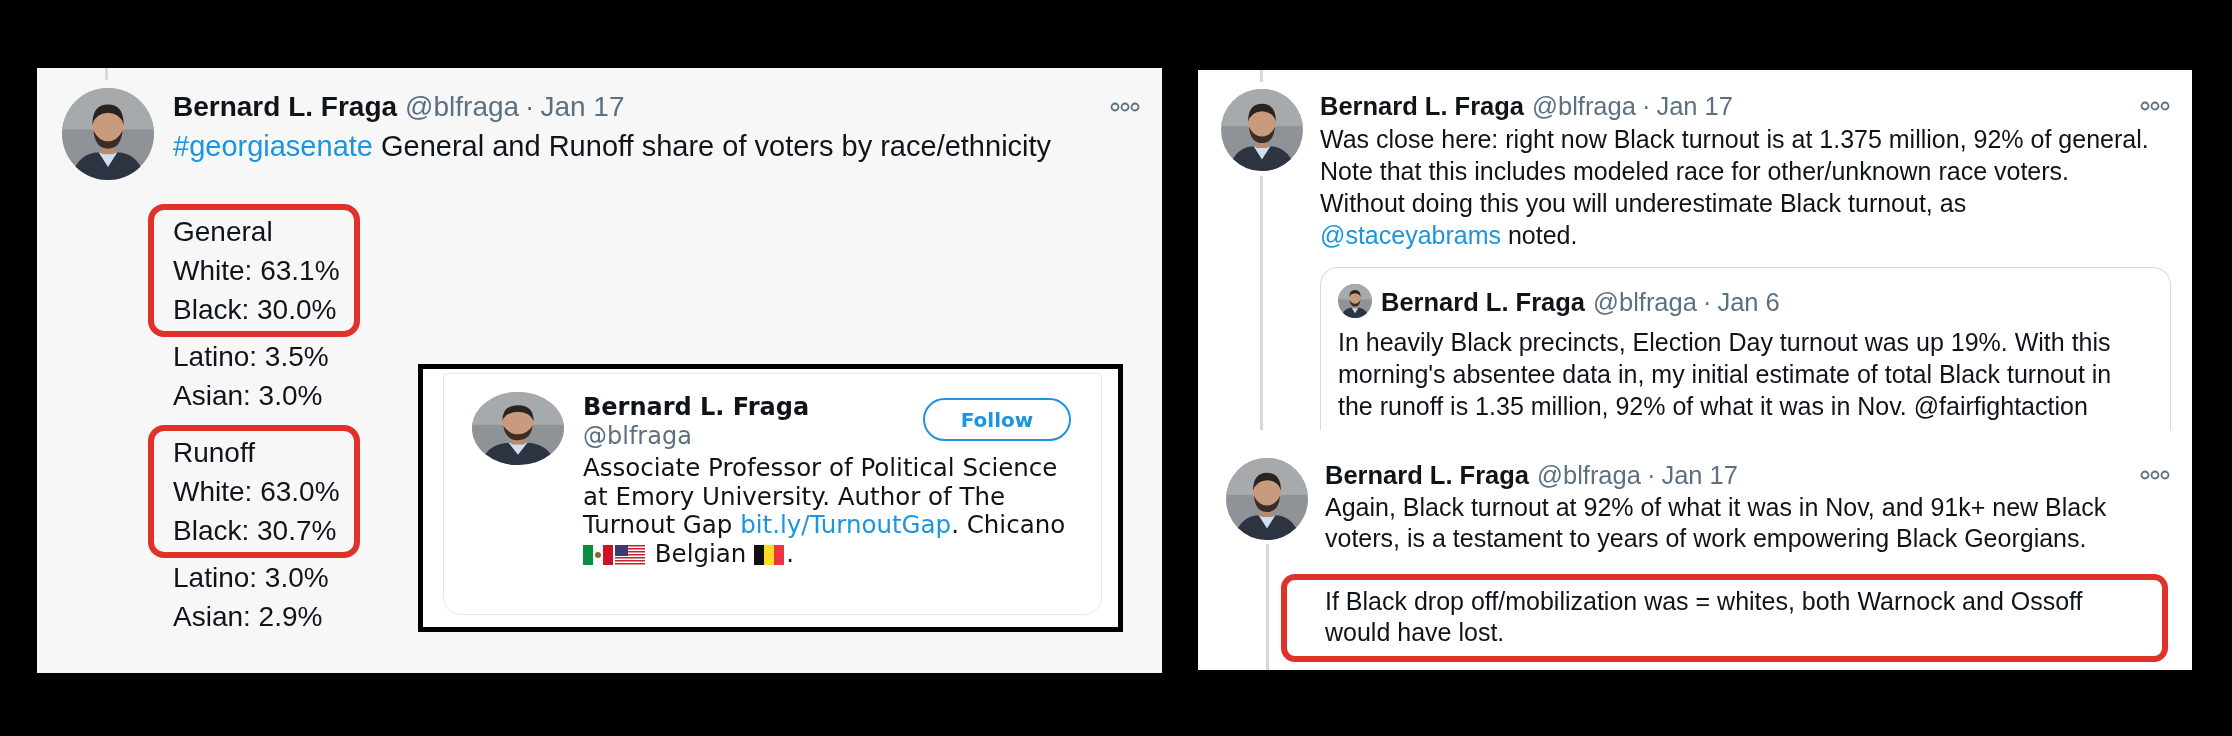 Image resolution: width=2232 pixels, height=736 pixels. What do you see at coordinates (1410, 235) in the screenshot?
I see `mention-link: @staceyabrams` at bounding box center [1410, 235].